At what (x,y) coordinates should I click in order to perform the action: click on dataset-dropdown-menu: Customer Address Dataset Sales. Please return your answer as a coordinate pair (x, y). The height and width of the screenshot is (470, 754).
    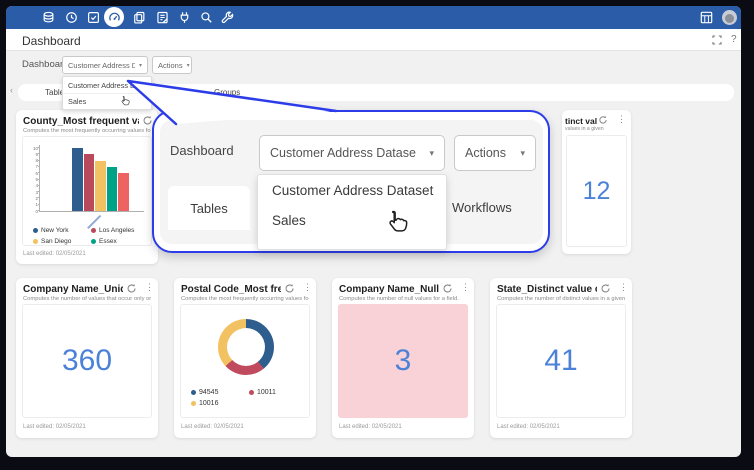
    Looking at the image, I should click on (108, 93).